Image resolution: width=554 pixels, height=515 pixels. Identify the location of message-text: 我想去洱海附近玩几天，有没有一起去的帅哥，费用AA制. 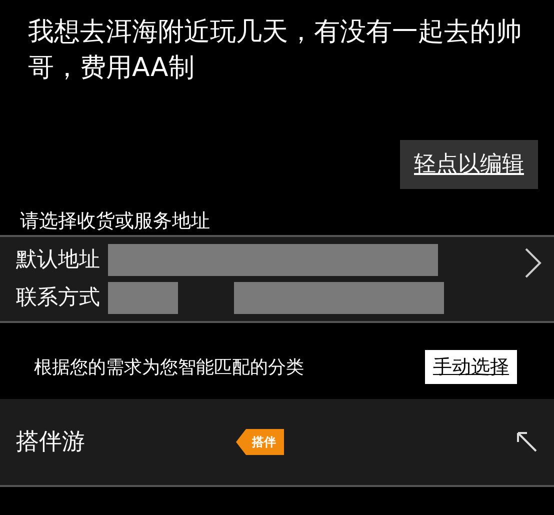
(275, 50).